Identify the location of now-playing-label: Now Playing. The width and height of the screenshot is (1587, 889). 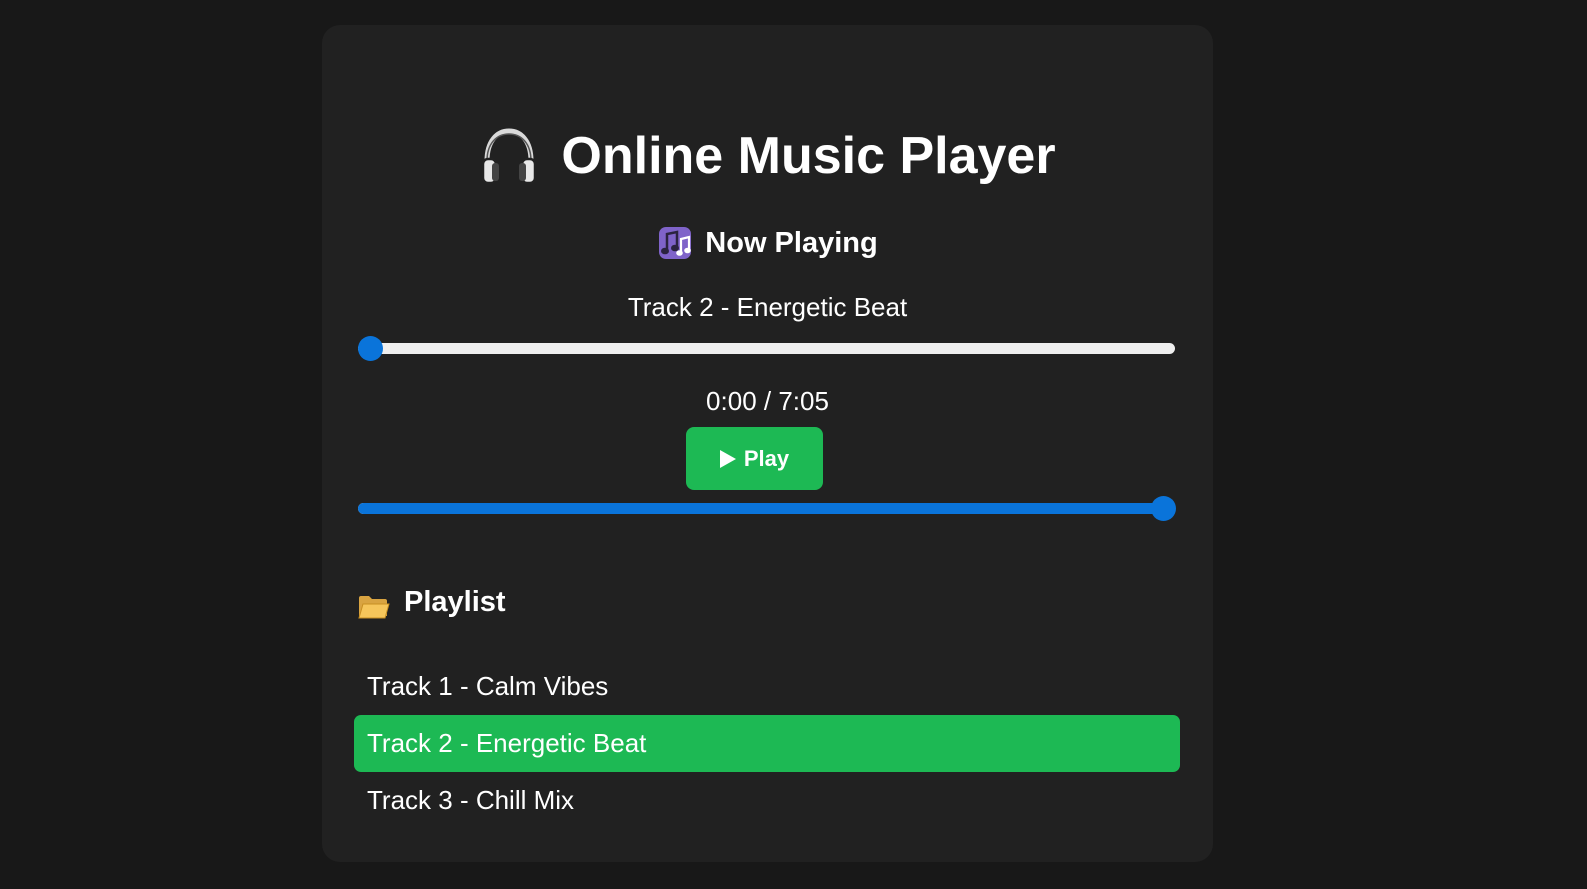
(791, 243).